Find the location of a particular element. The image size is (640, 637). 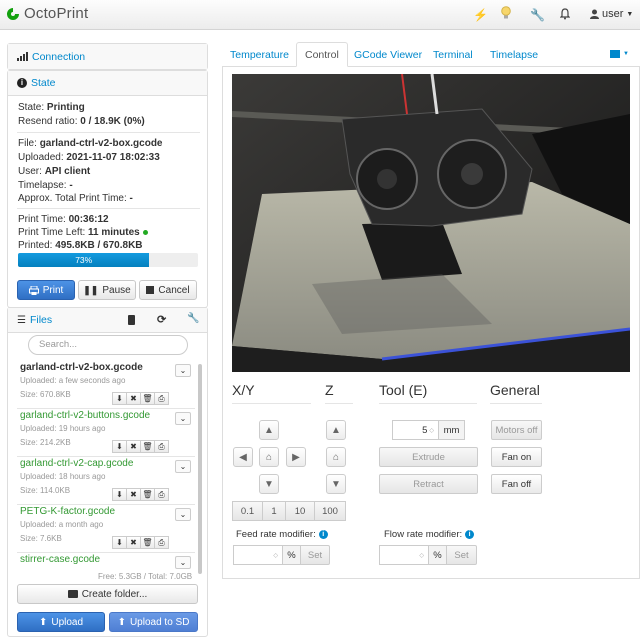

jog-x-plus-button: ▶ is located at coordinates (296, 457).